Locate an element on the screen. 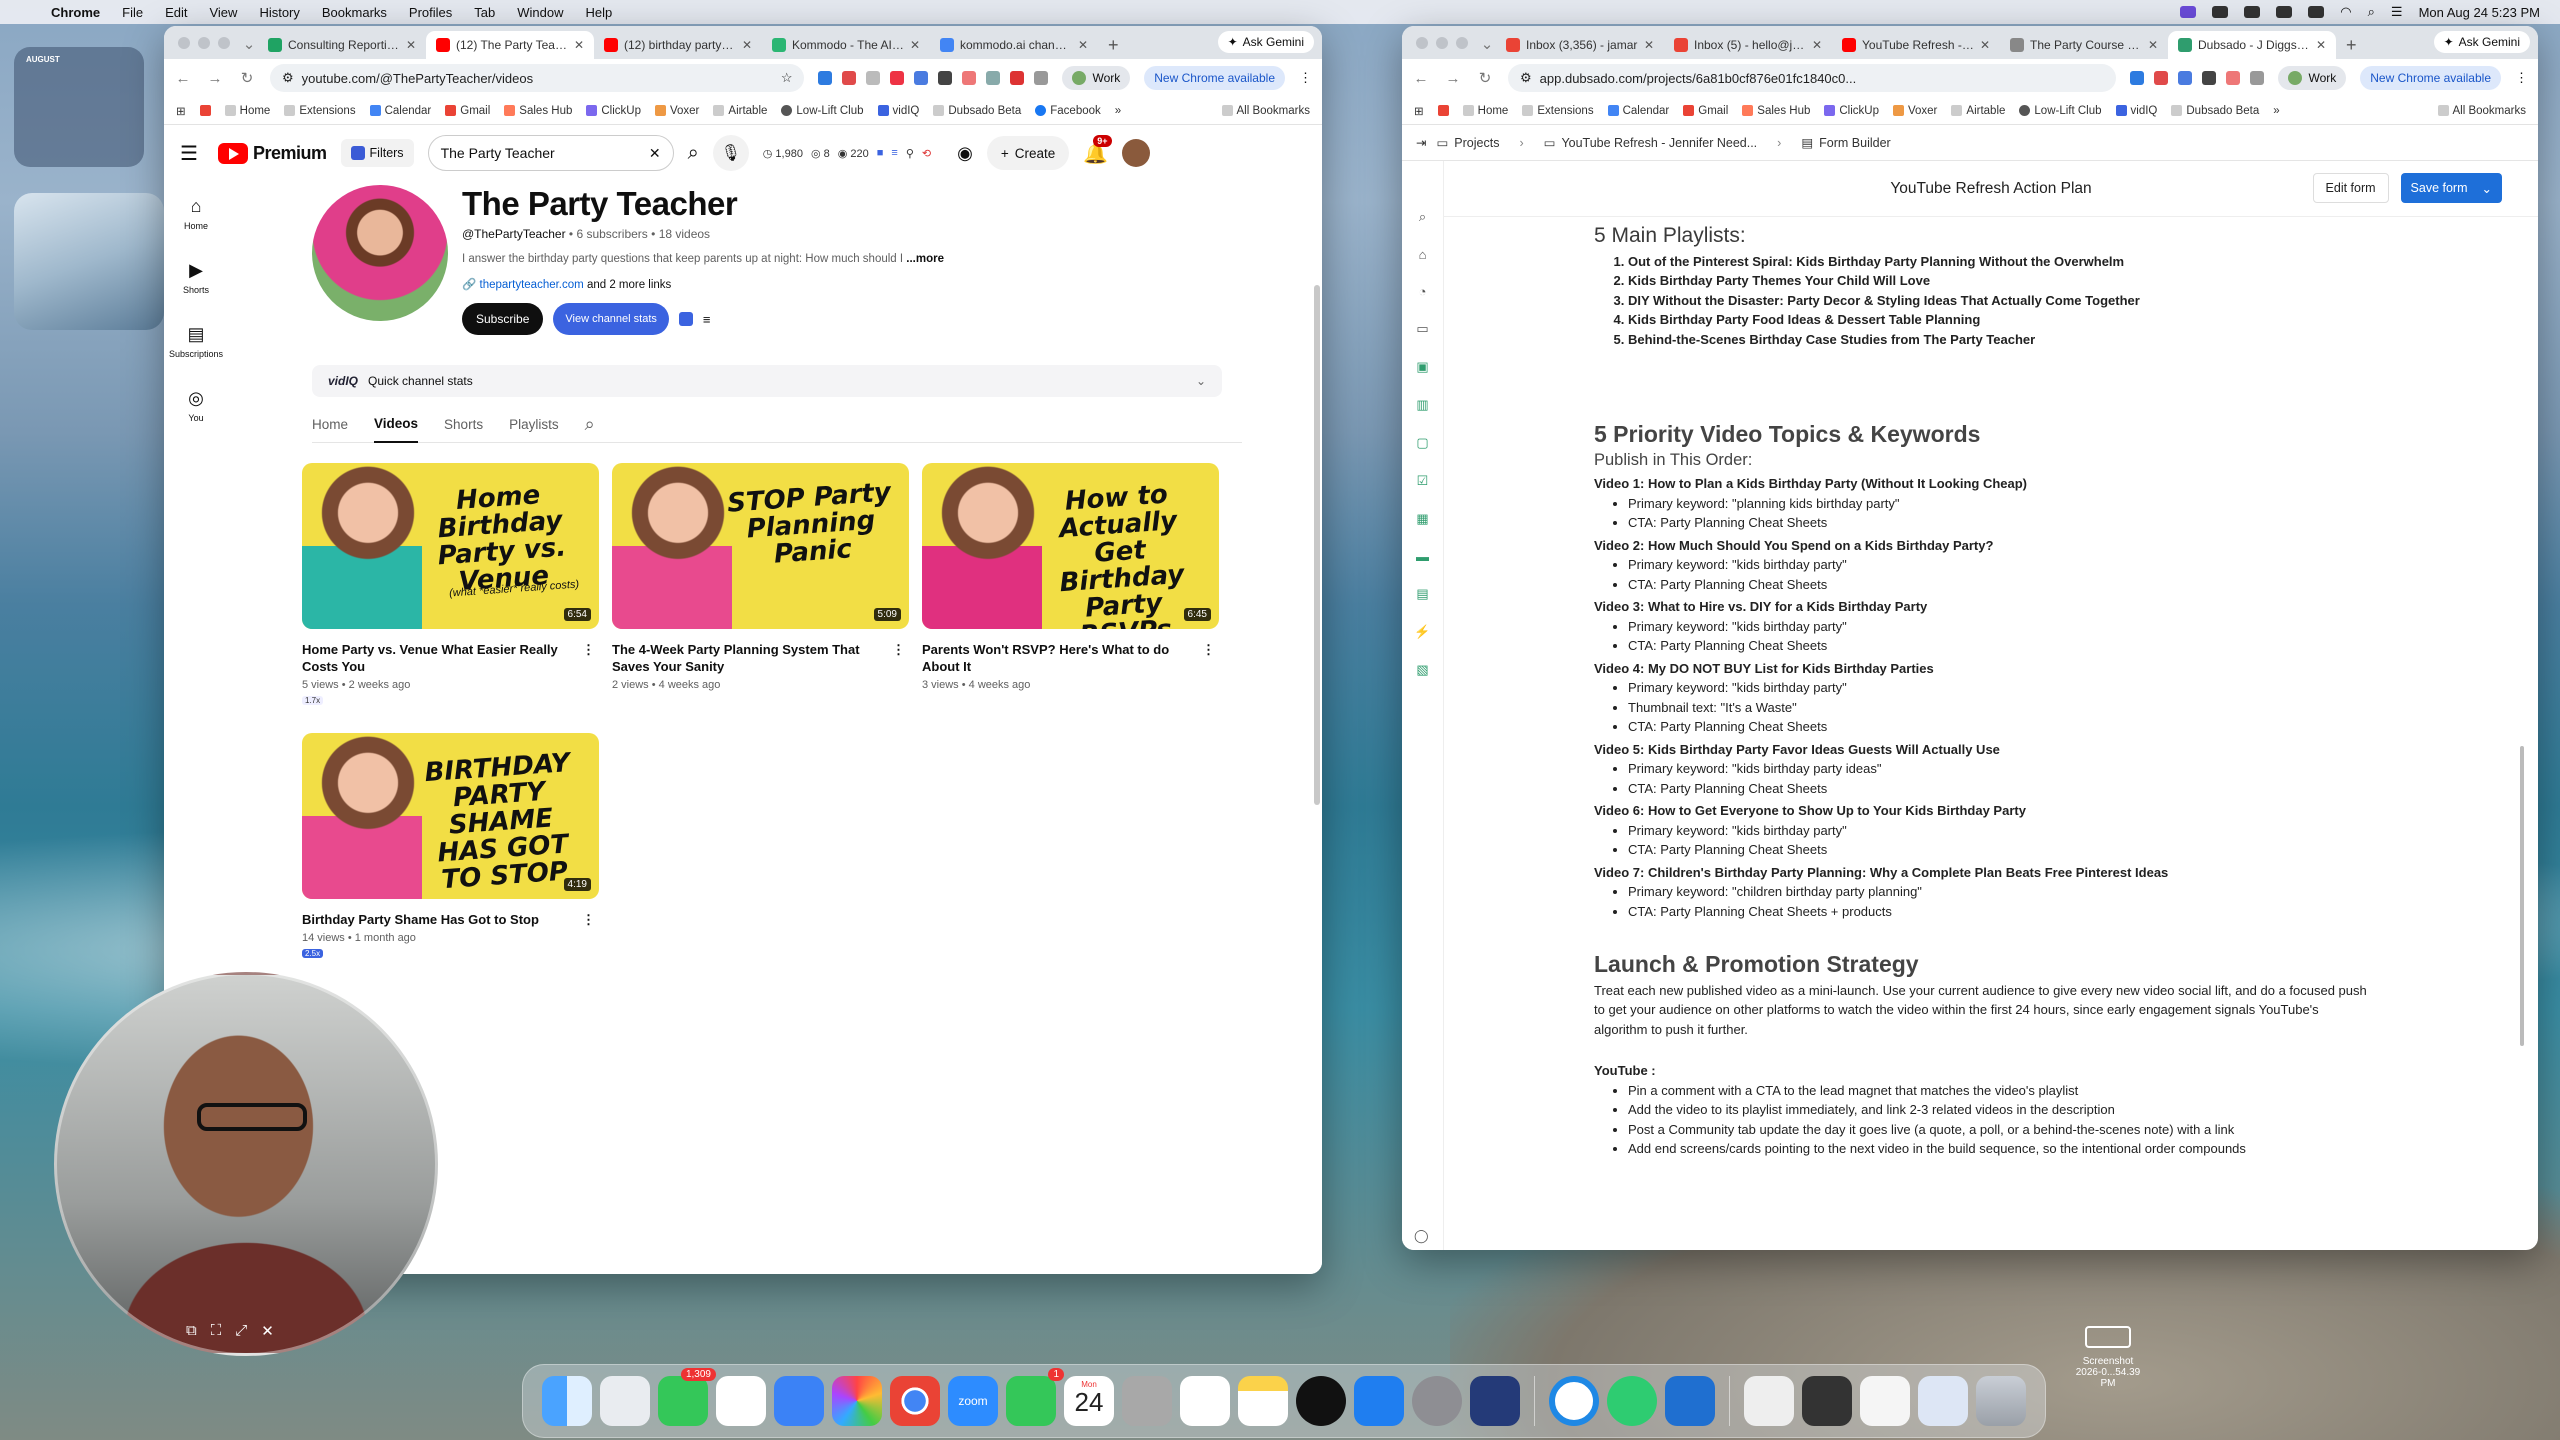 This screenshot has width=2560, height=1440. create-button: + Create is located at coordinates (1028, 153).